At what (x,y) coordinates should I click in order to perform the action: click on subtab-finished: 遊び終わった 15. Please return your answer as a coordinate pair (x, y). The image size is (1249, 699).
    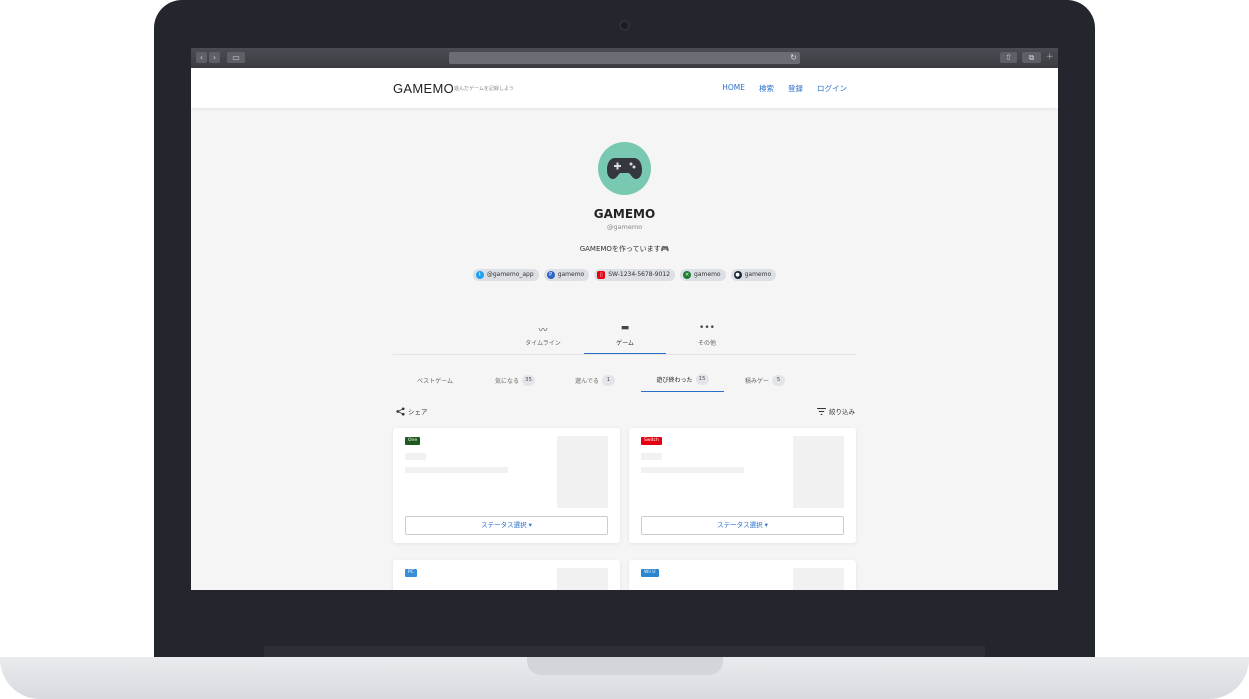
    Looking at the image, I should click on (682, 380).